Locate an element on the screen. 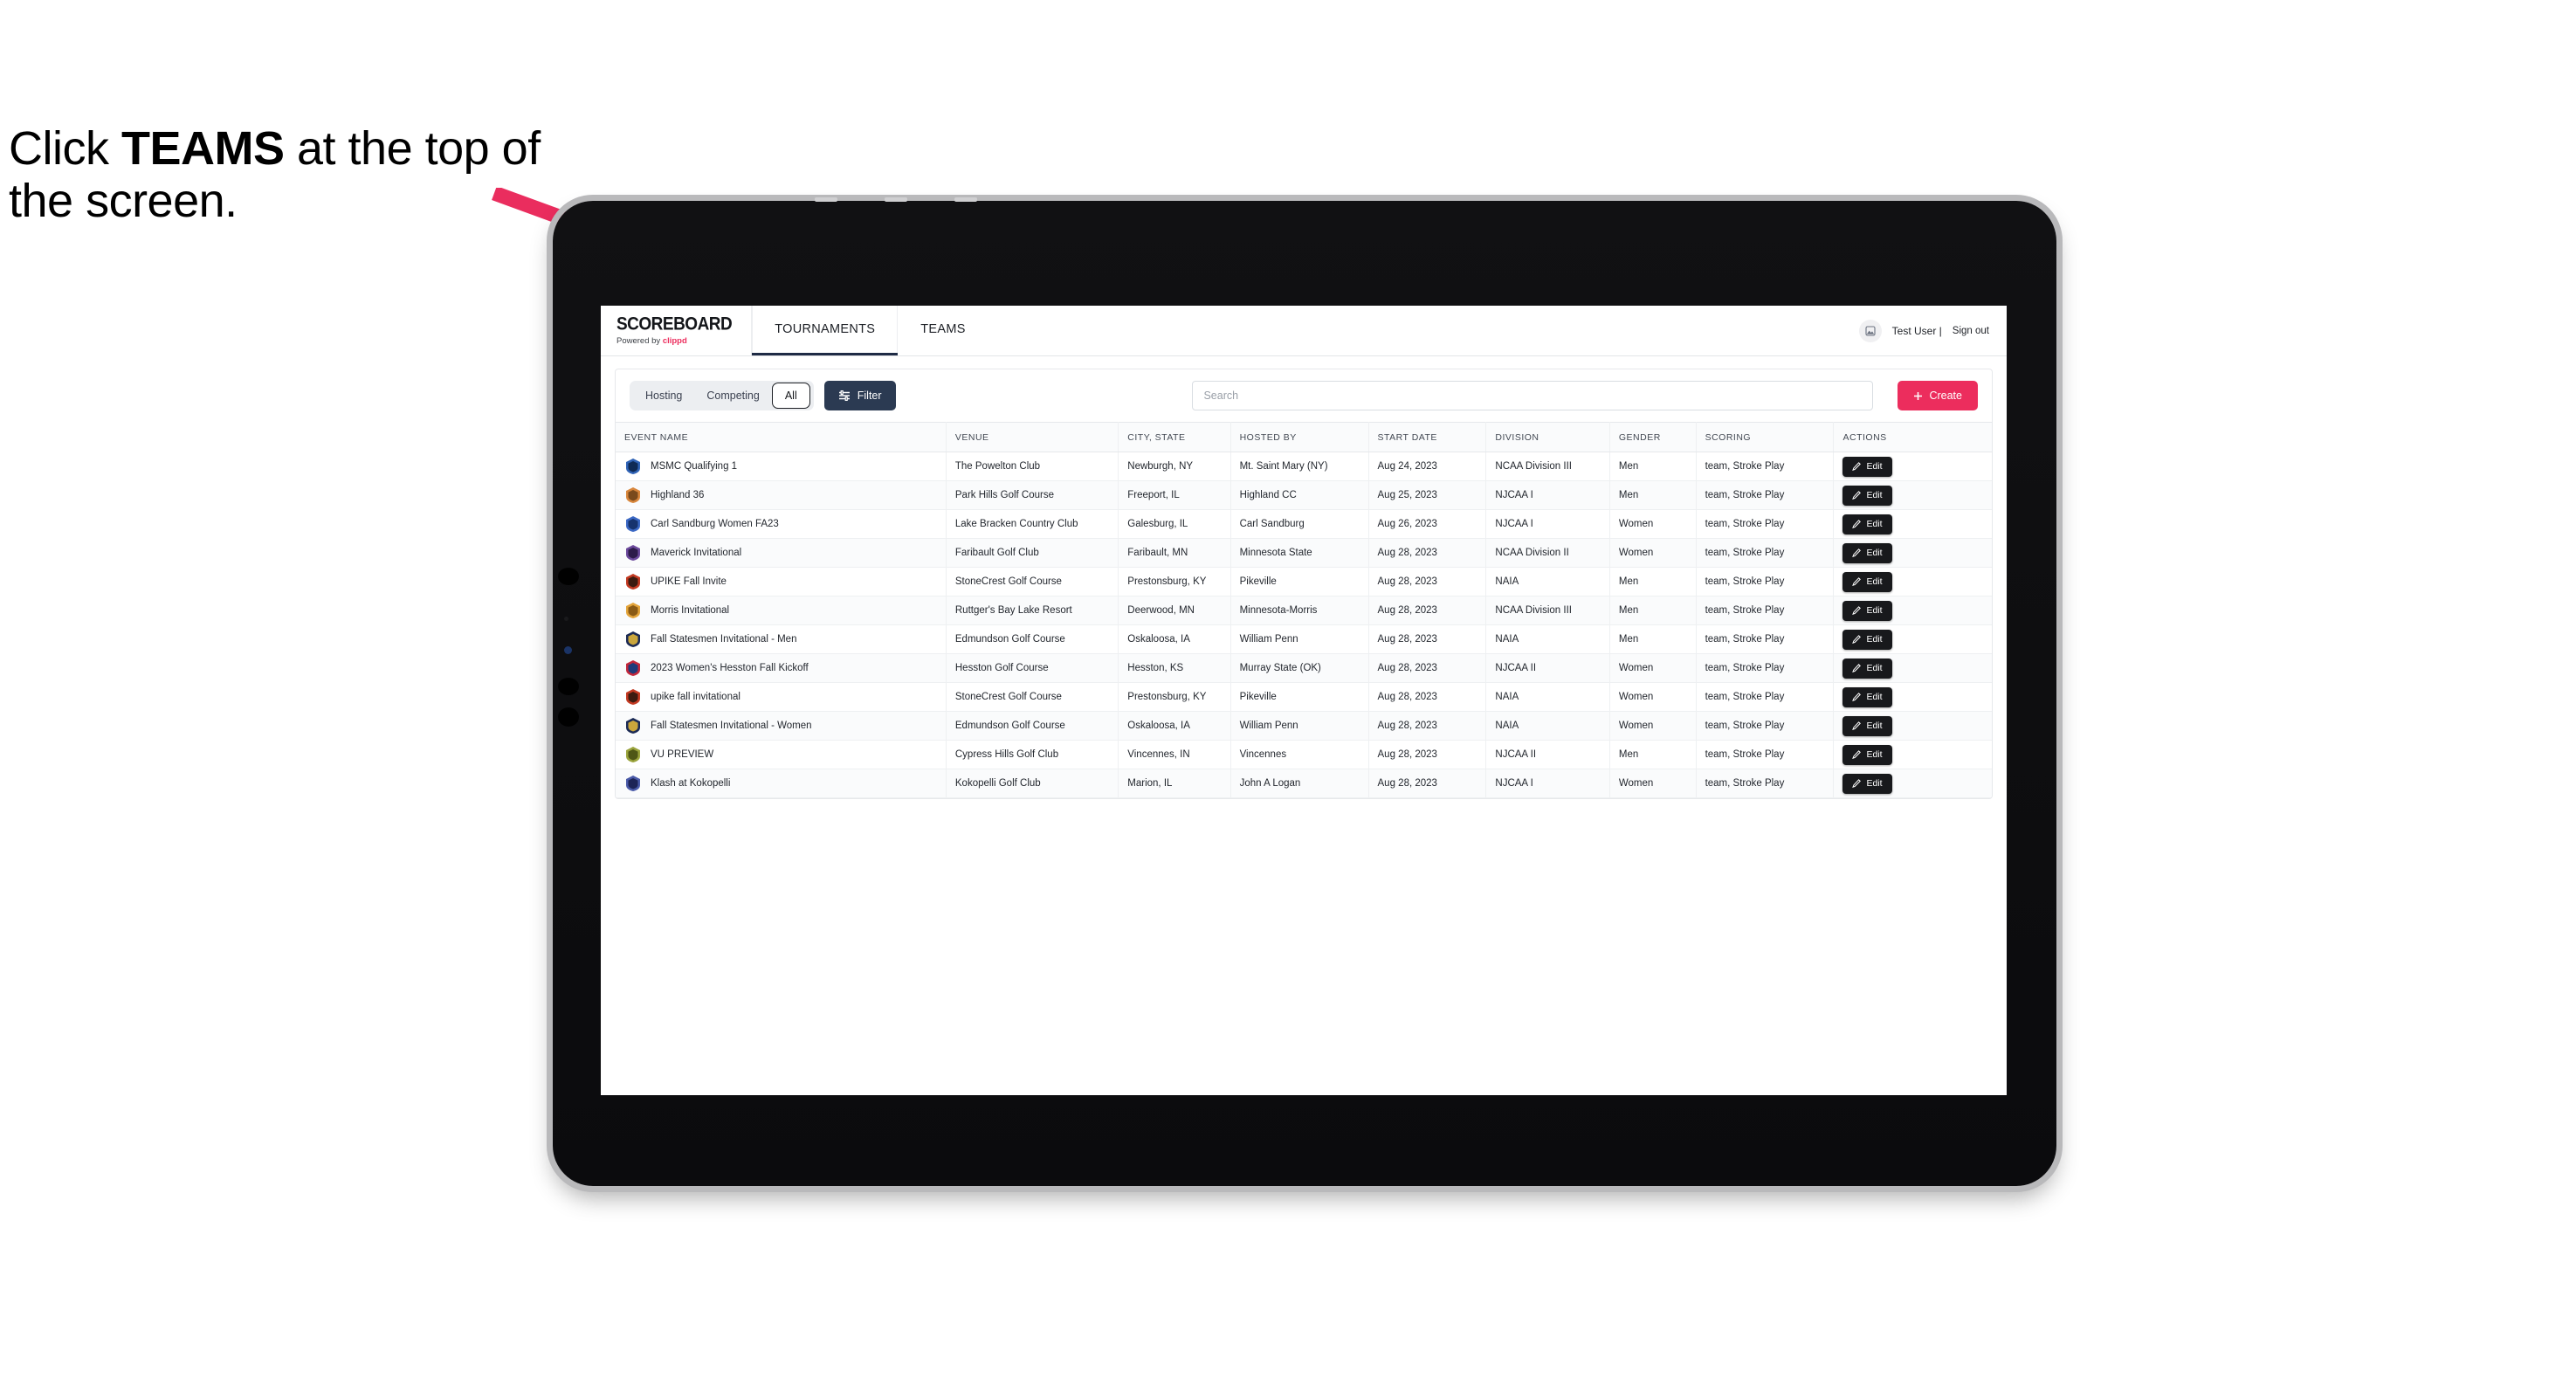 The image size is (2576, 1386). instruction-emphasis: TEAMS is located at coordinates (203, 148).